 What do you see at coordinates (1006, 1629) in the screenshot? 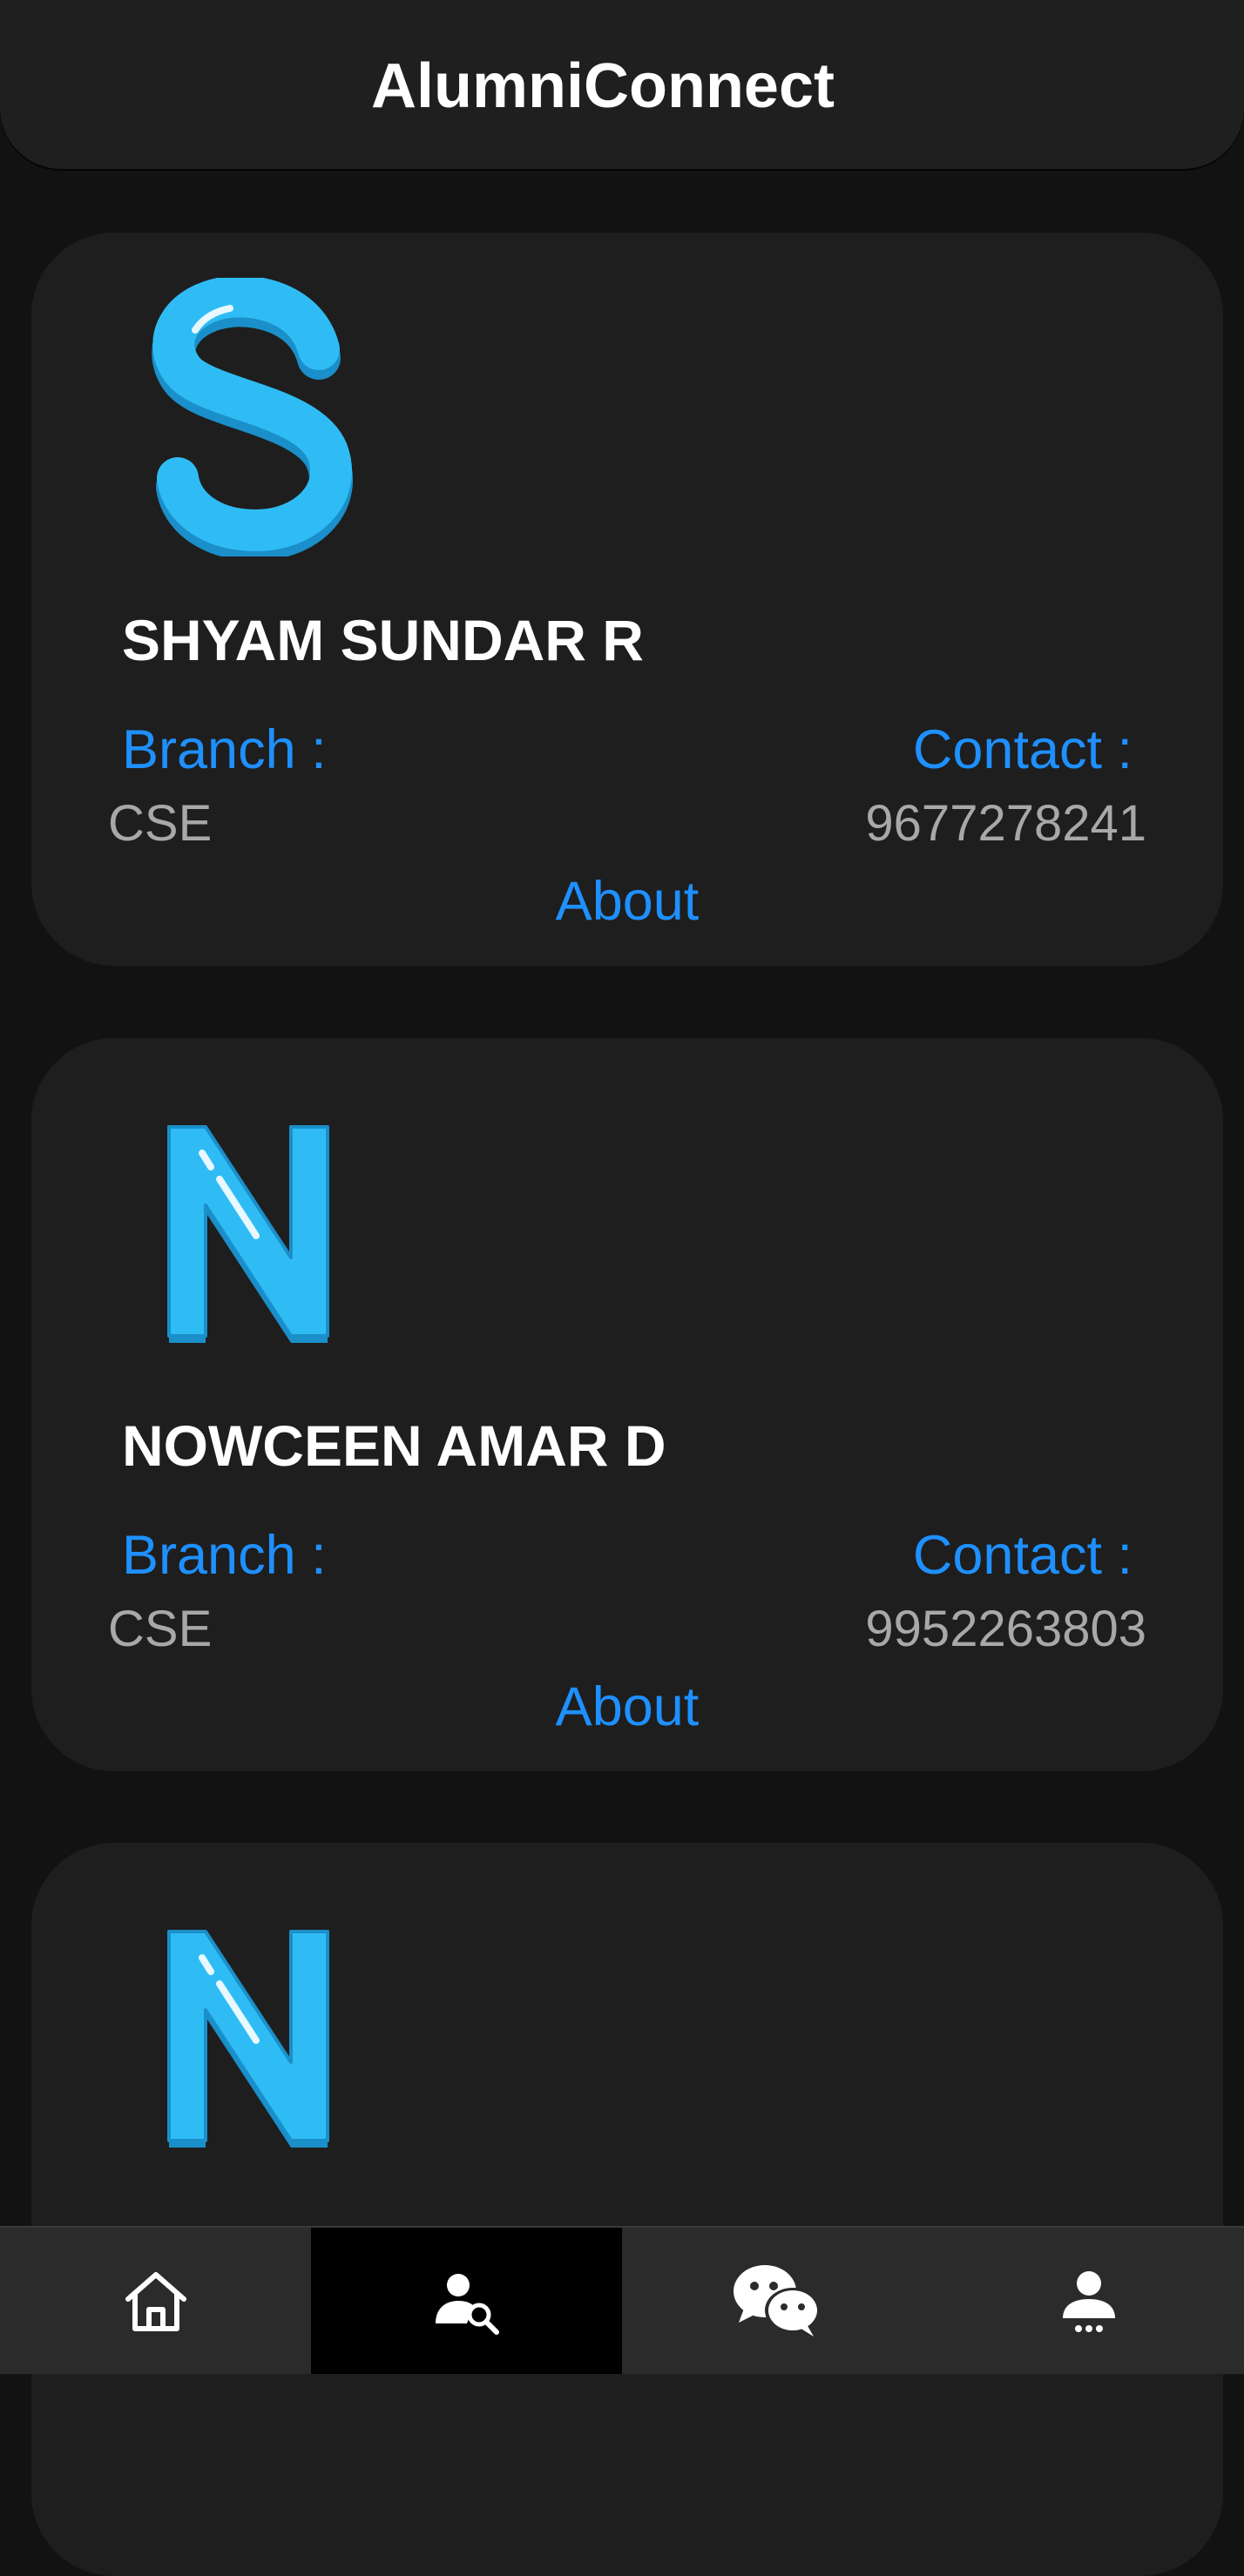
I see `contact-value: 9952263803` at bounding box center [1006, 1629].